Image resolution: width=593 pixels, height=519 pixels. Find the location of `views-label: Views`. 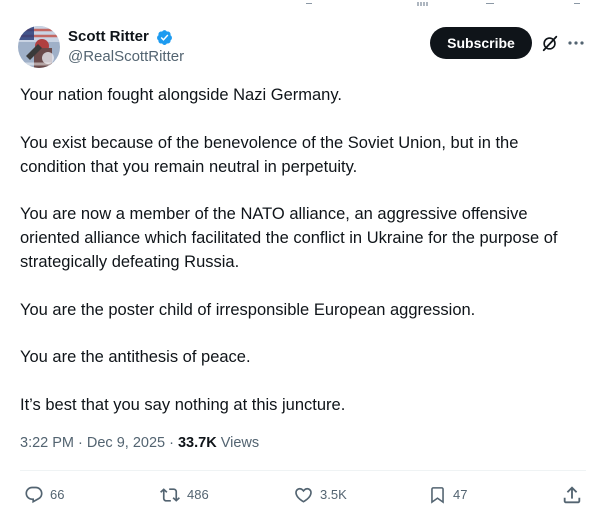

views-label: Views is located at coordinates (238, 443).